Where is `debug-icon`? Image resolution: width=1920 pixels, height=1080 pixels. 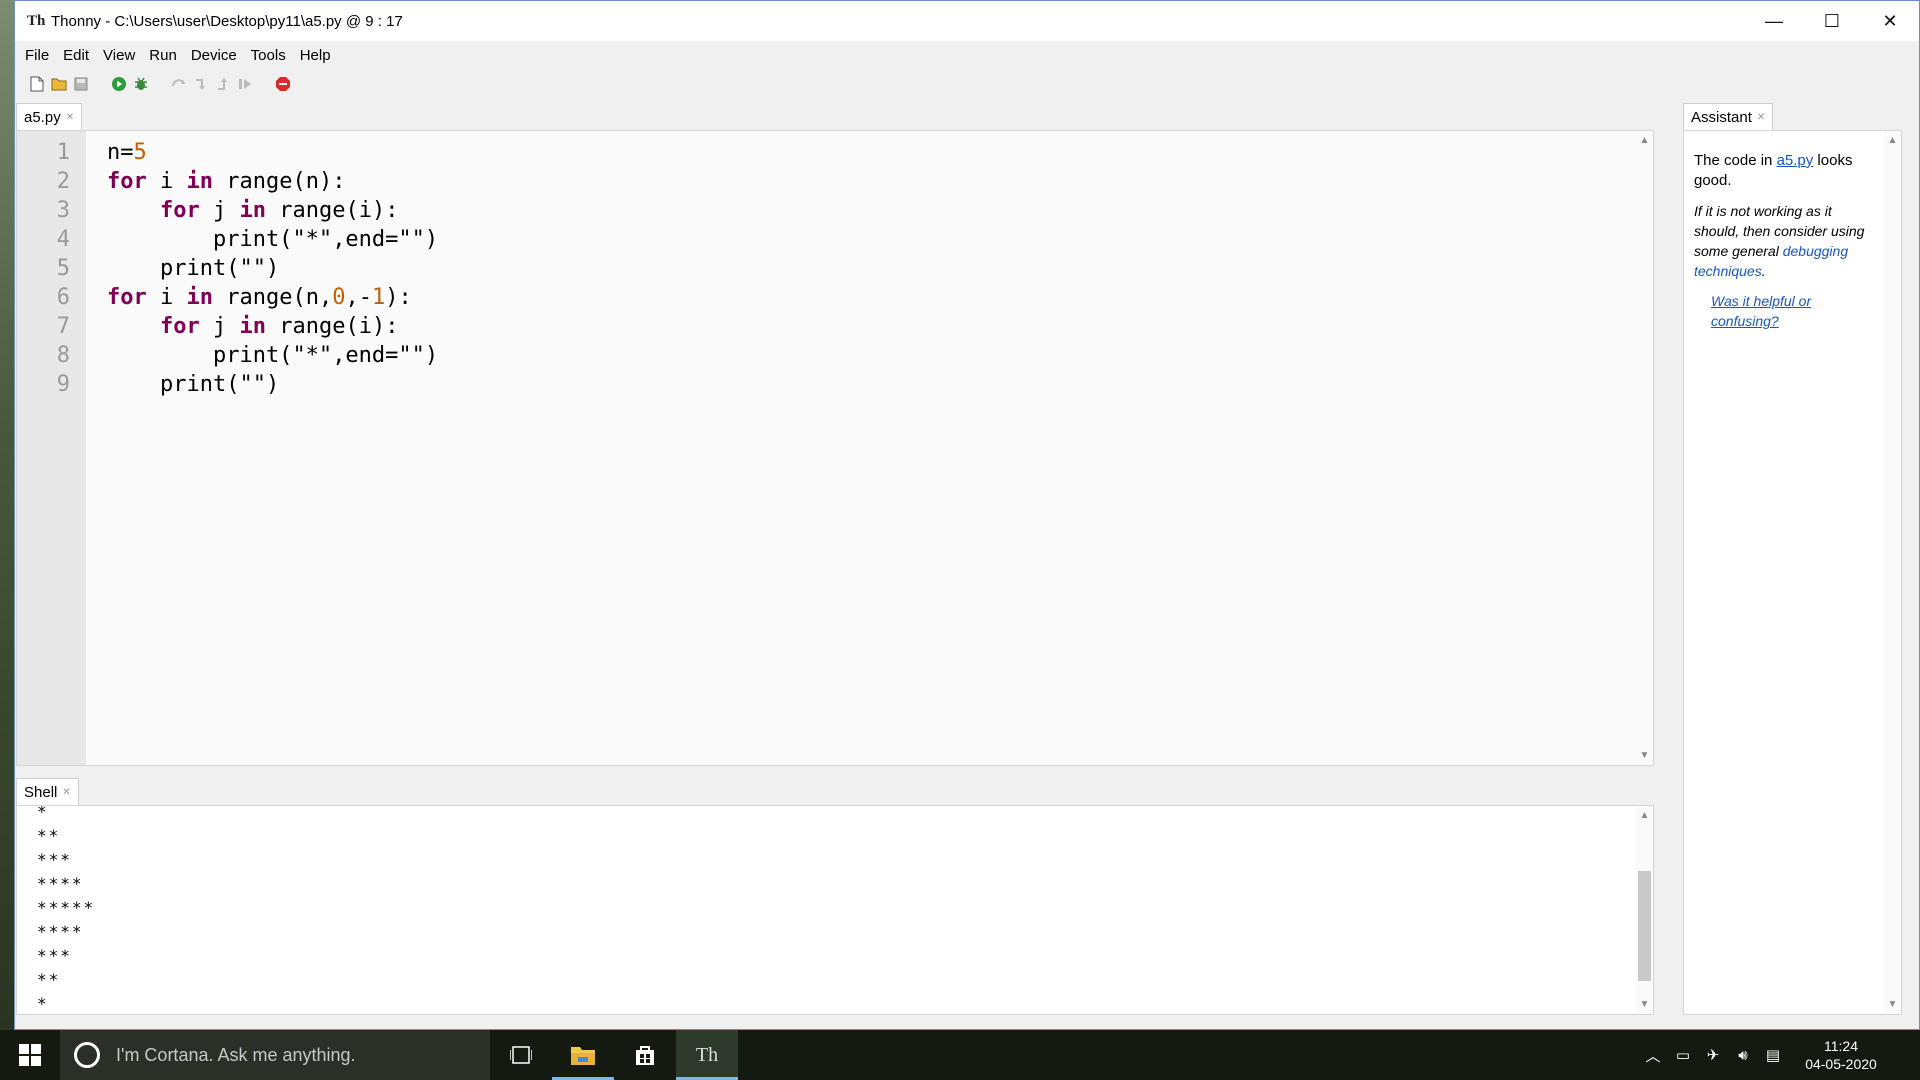
debug-icon is located at coordinates (141, 84).